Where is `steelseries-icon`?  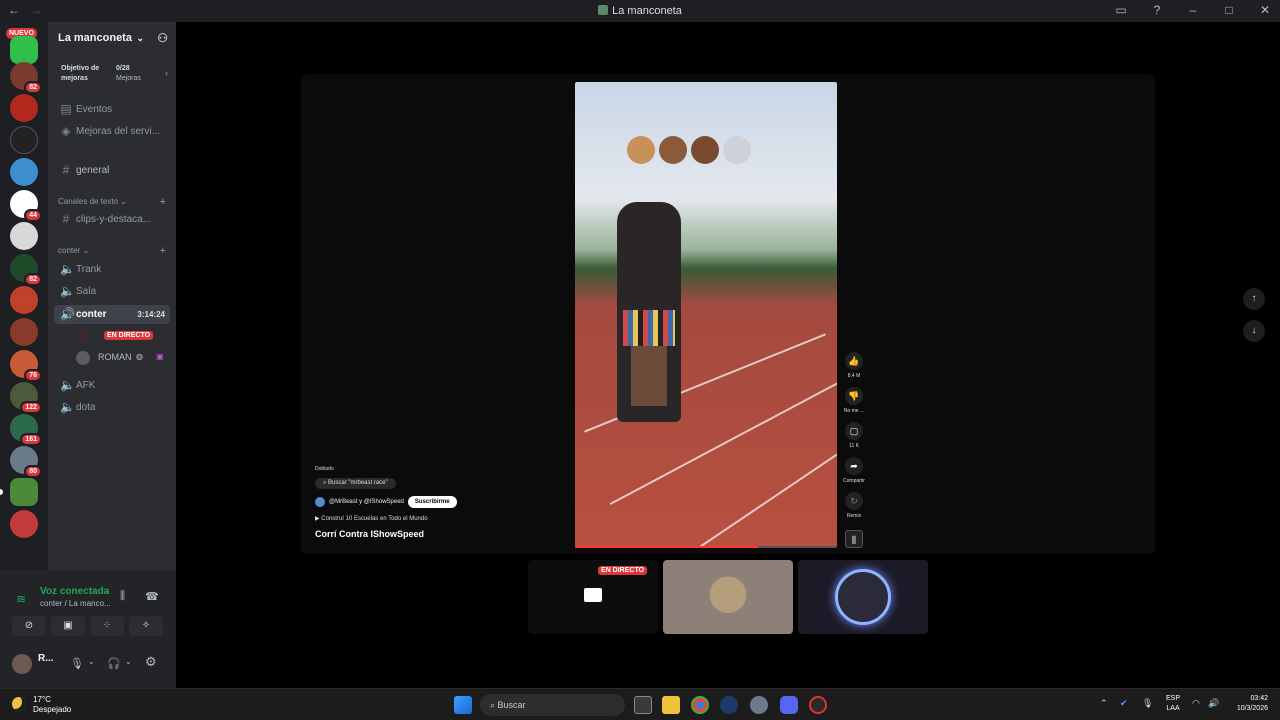
steelseries-icon is located at coordinates (818, 705).